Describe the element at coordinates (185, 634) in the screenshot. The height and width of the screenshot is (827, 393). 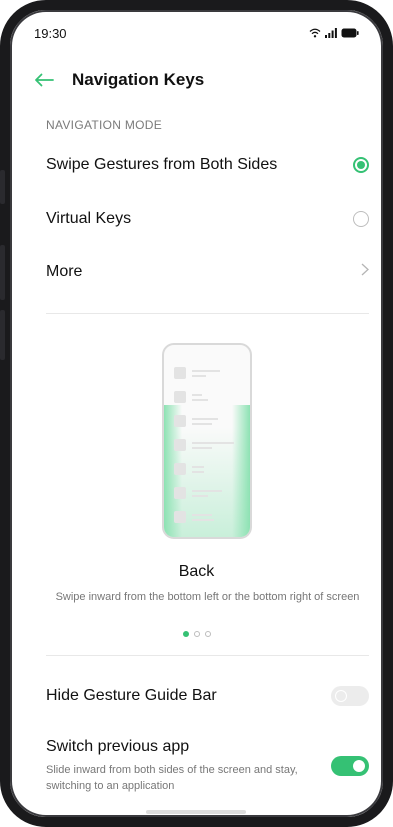
I see `page-dot-active` at that location.